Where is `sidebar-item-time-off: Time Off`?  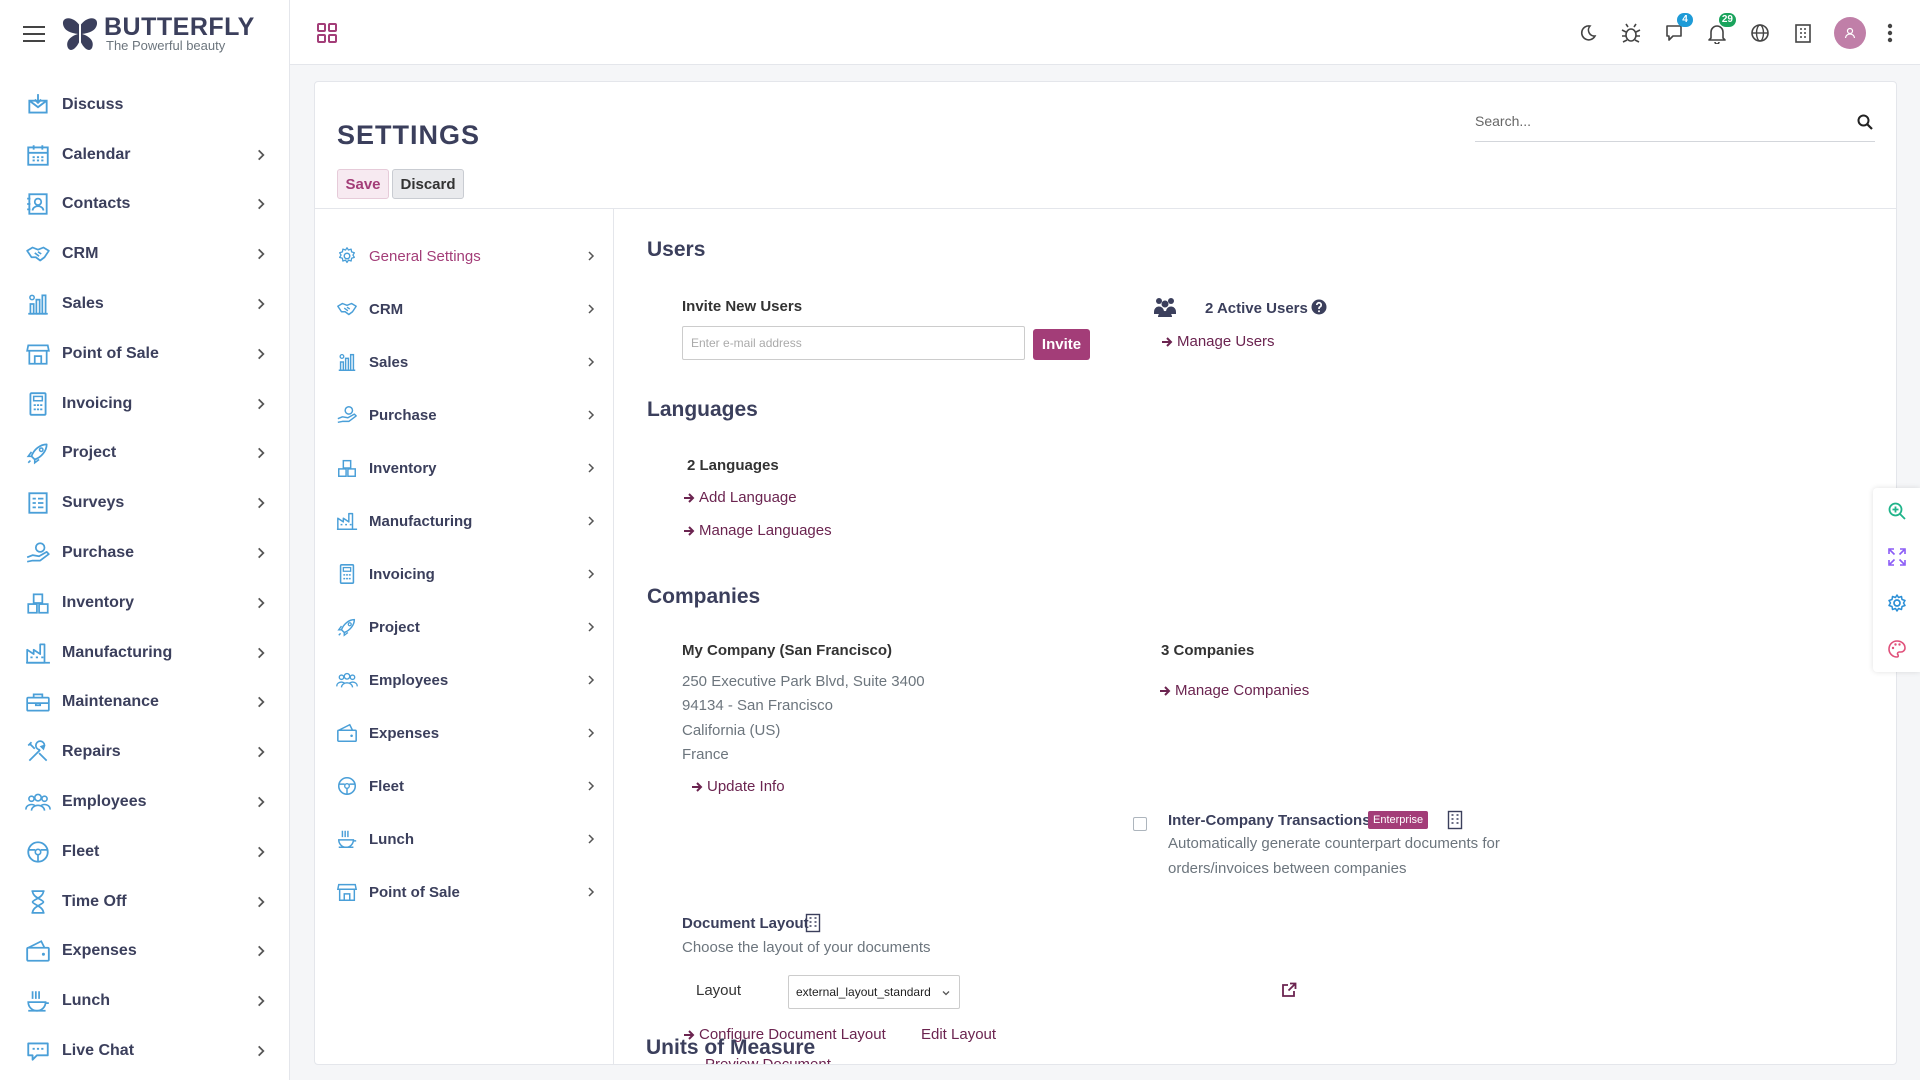
sidebar-item-time-off: Time Off is located at coordinates (145, 902).